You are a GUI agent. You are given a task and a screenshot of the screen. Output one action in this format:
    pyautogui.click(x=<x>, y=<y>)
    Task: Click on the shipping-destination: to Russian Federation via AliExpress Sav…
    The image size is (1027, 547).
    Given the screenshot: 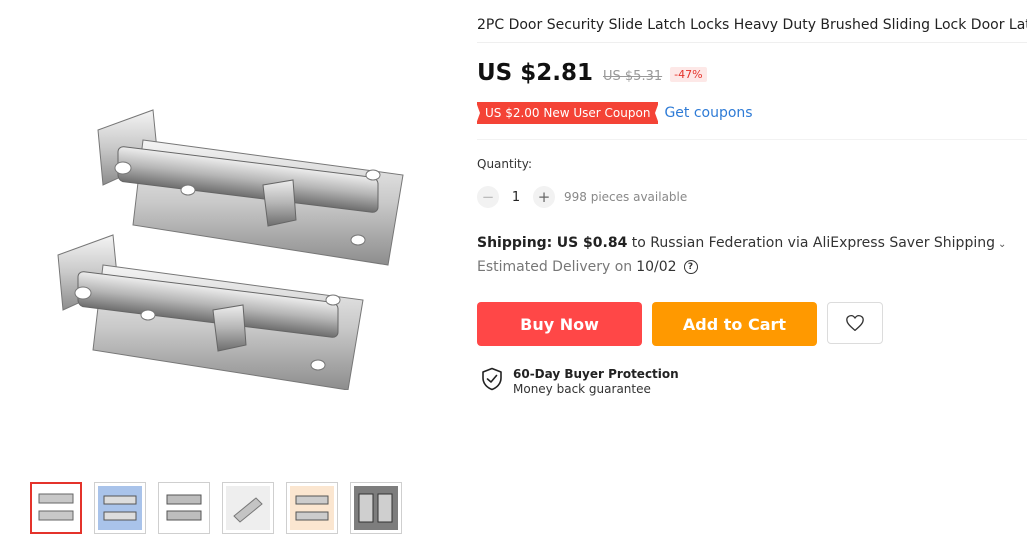 What is the action you would take?
    pyautogui.click(x=813, y=243)
    